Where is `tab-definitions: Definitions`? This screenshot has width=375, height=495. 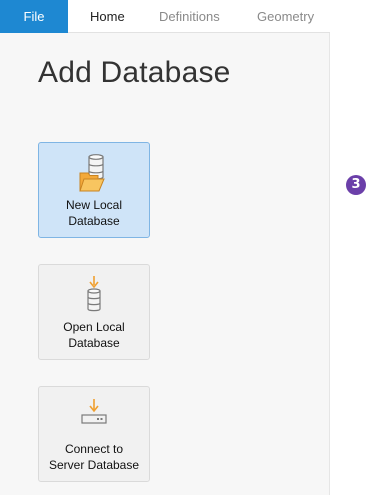
tab-definitions: Definitions is located at coordinates (189, 16).